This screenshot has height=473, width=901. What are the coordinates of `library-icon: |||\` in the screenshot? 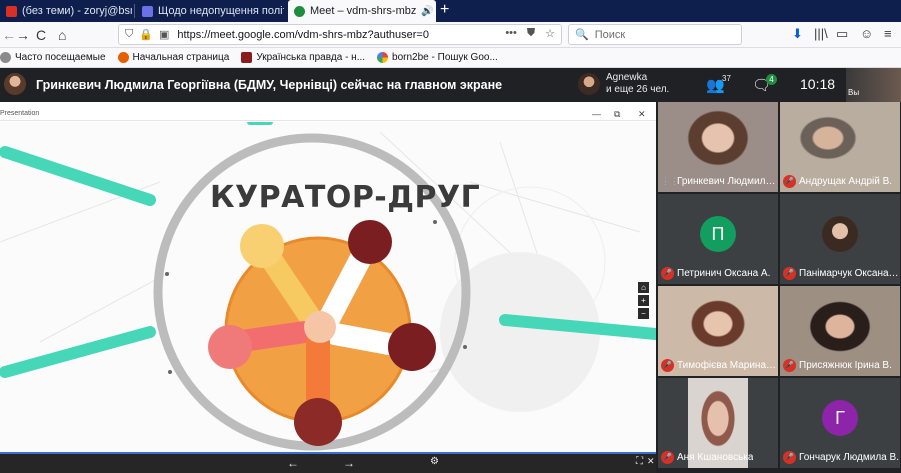 It's located at (821, 33).